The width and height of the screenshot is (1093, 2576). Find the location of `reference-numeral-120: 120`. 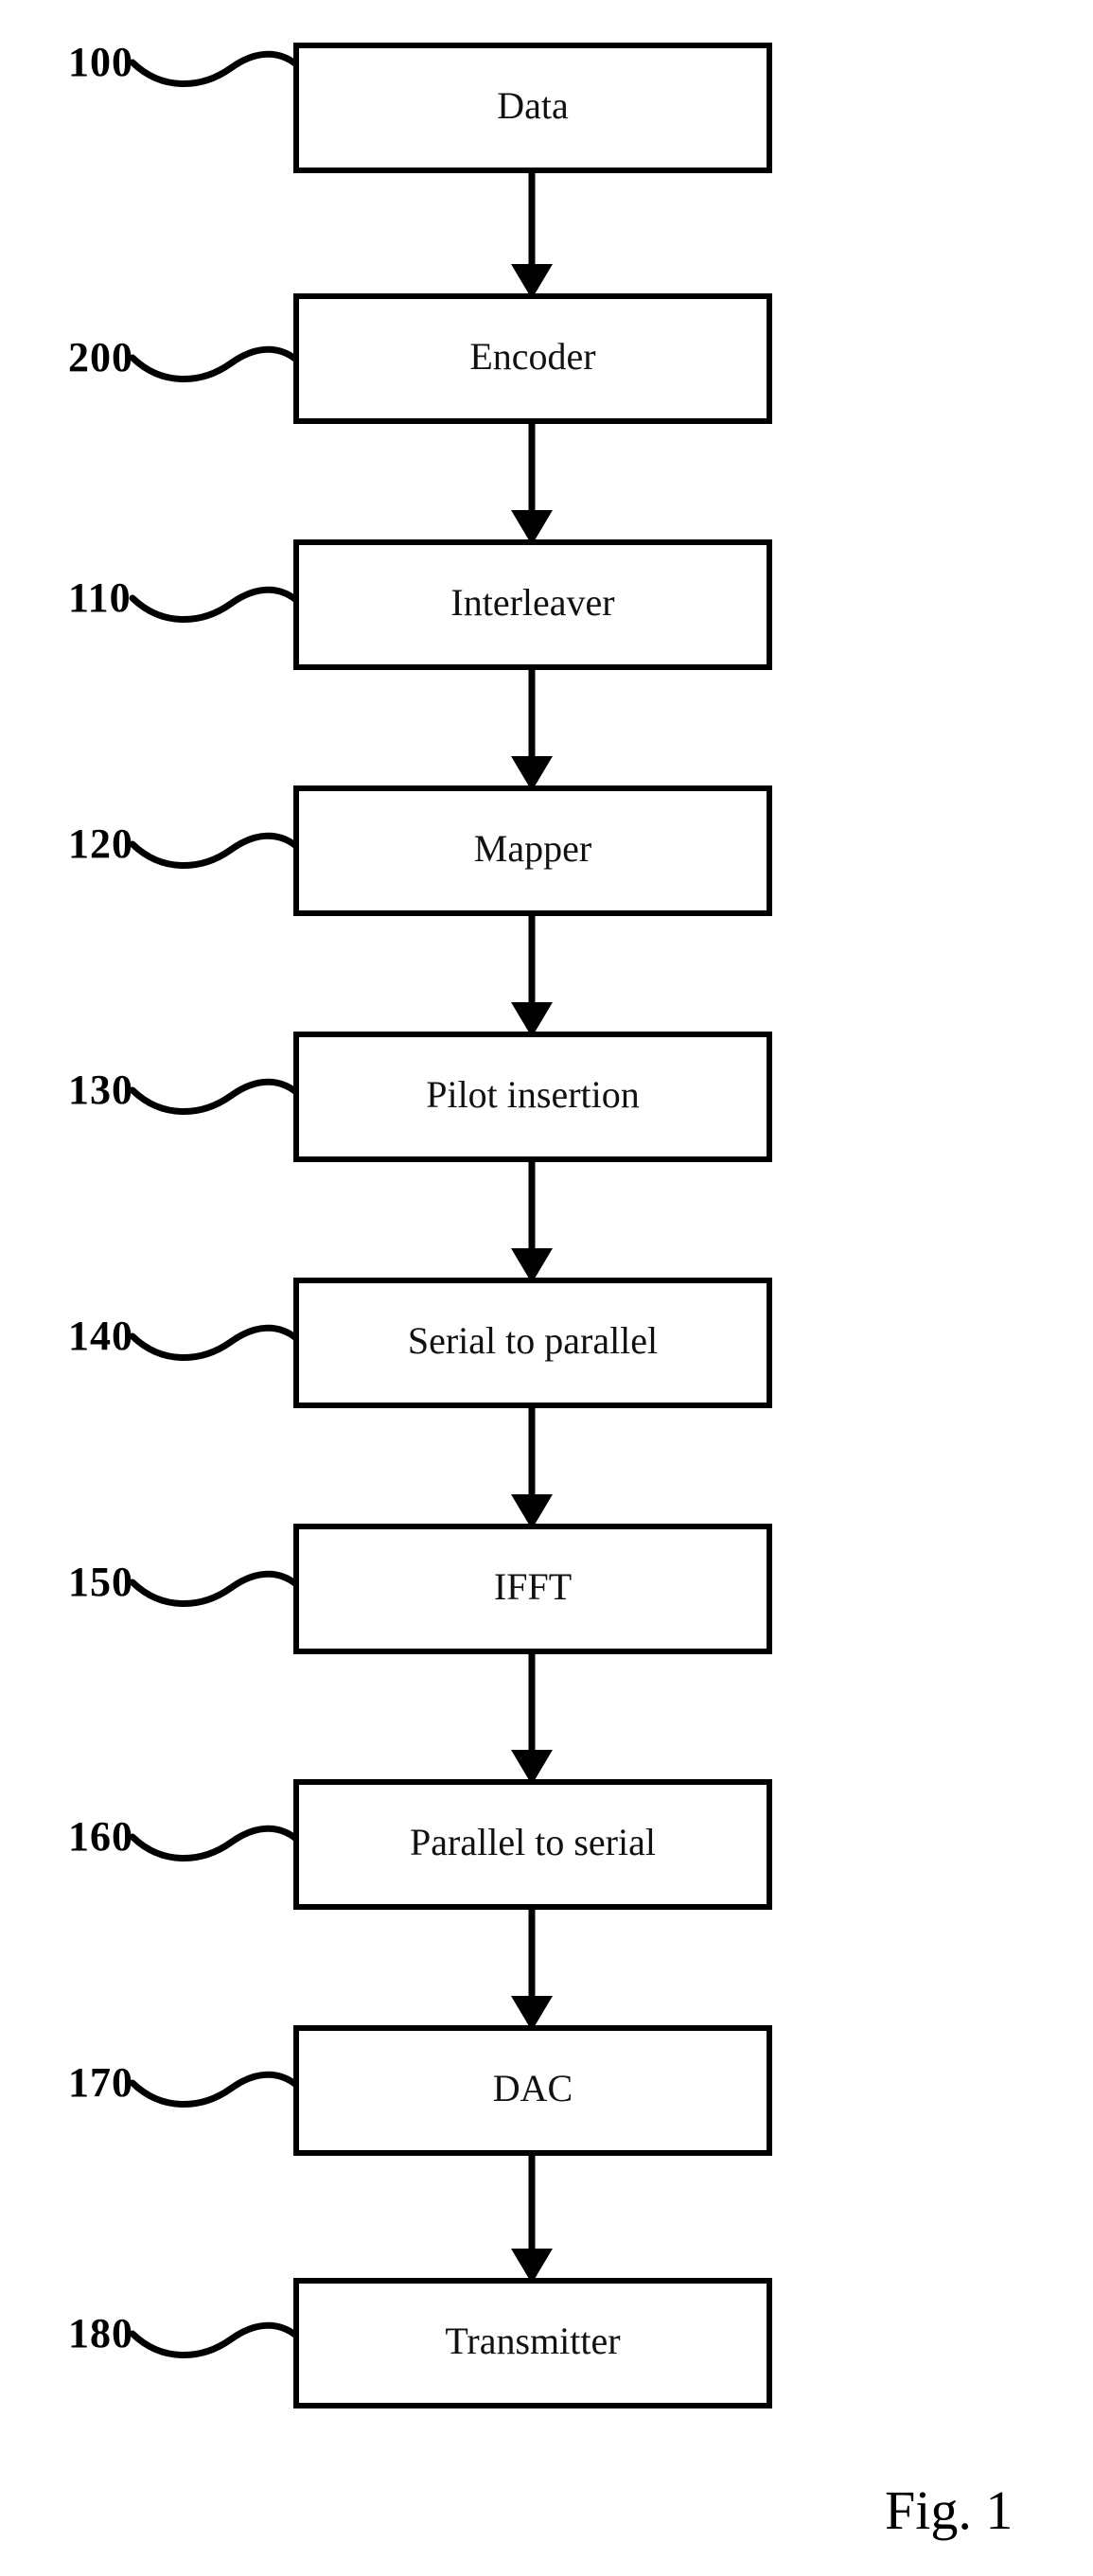

reference-numeral-120: 120 is located at coordinates (101, 843).